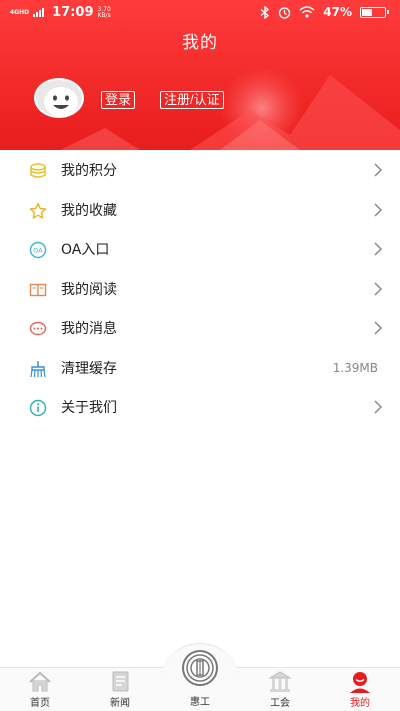  What do you see at coordinates (38, 170) in the screenshot?
I see `coins-icon` at bounding box center [38, 170].